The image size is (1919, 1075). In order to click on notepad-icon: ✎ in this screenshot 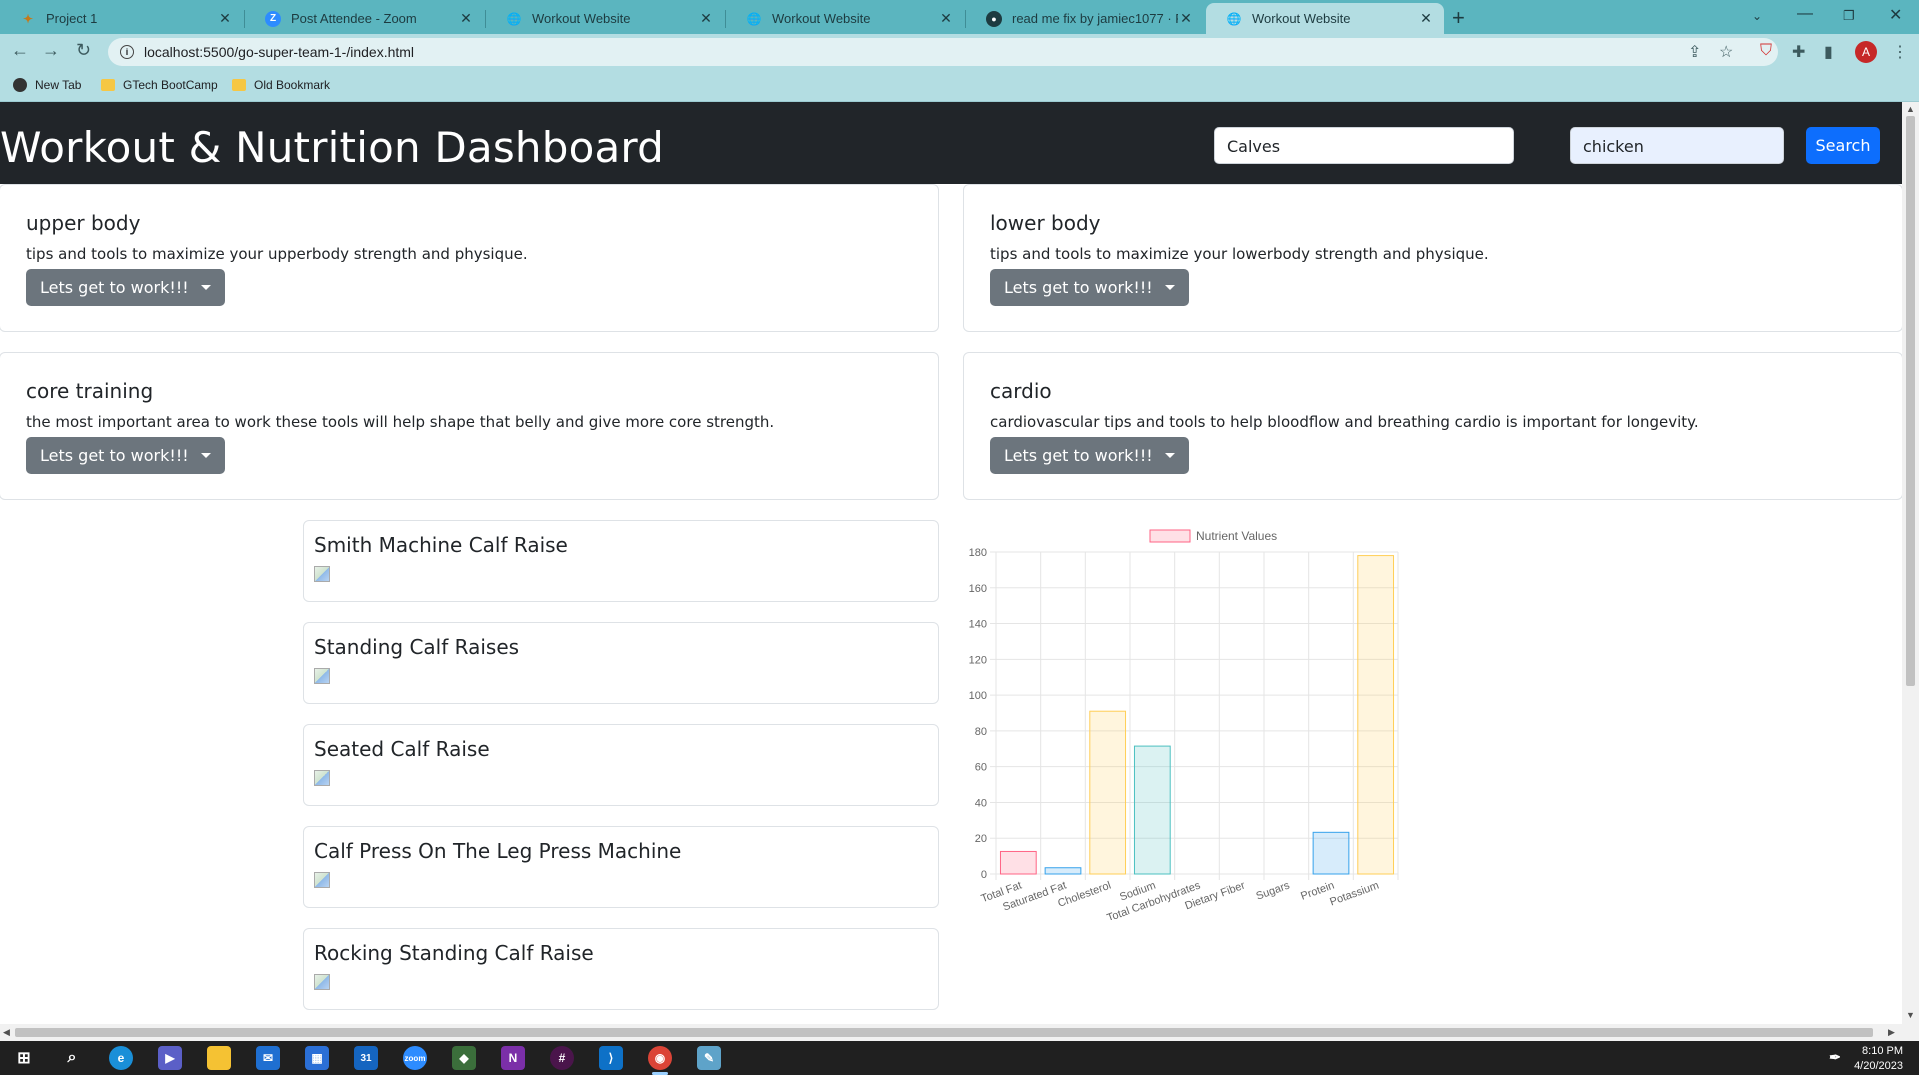, I will do `click(709, 1058)`.